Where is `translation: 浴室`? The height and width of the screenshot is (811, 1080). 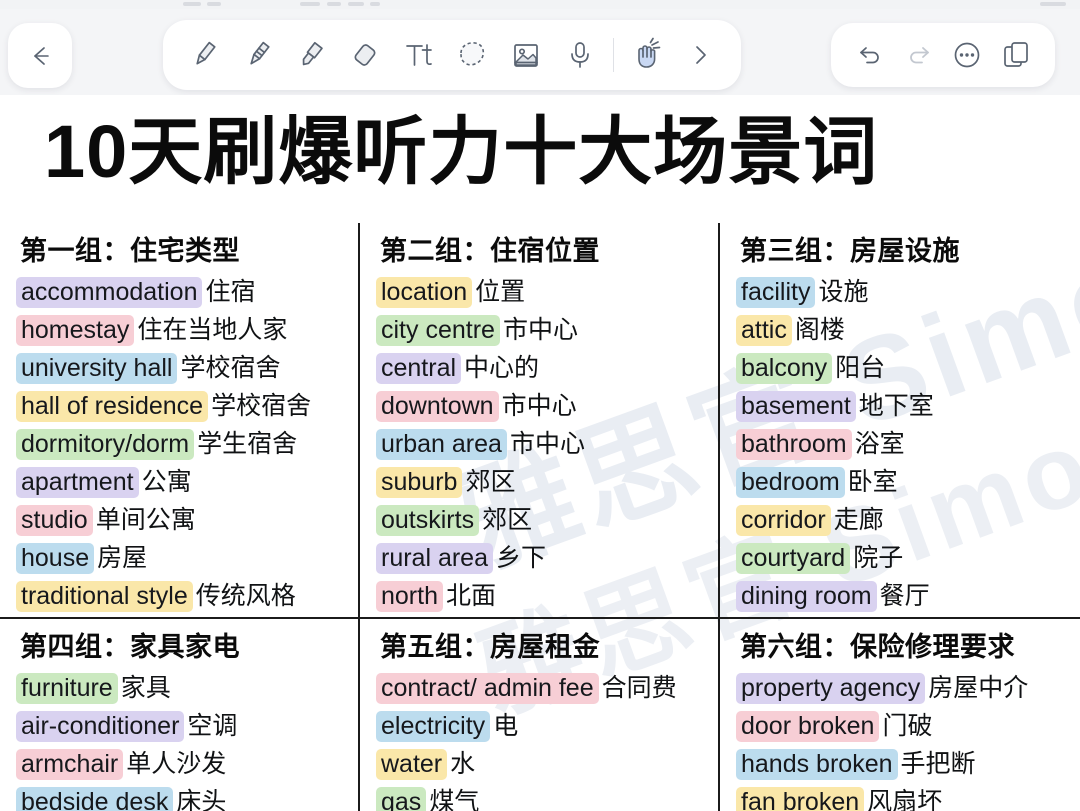
translation: 浴室 is located at coordinates (879, 444).